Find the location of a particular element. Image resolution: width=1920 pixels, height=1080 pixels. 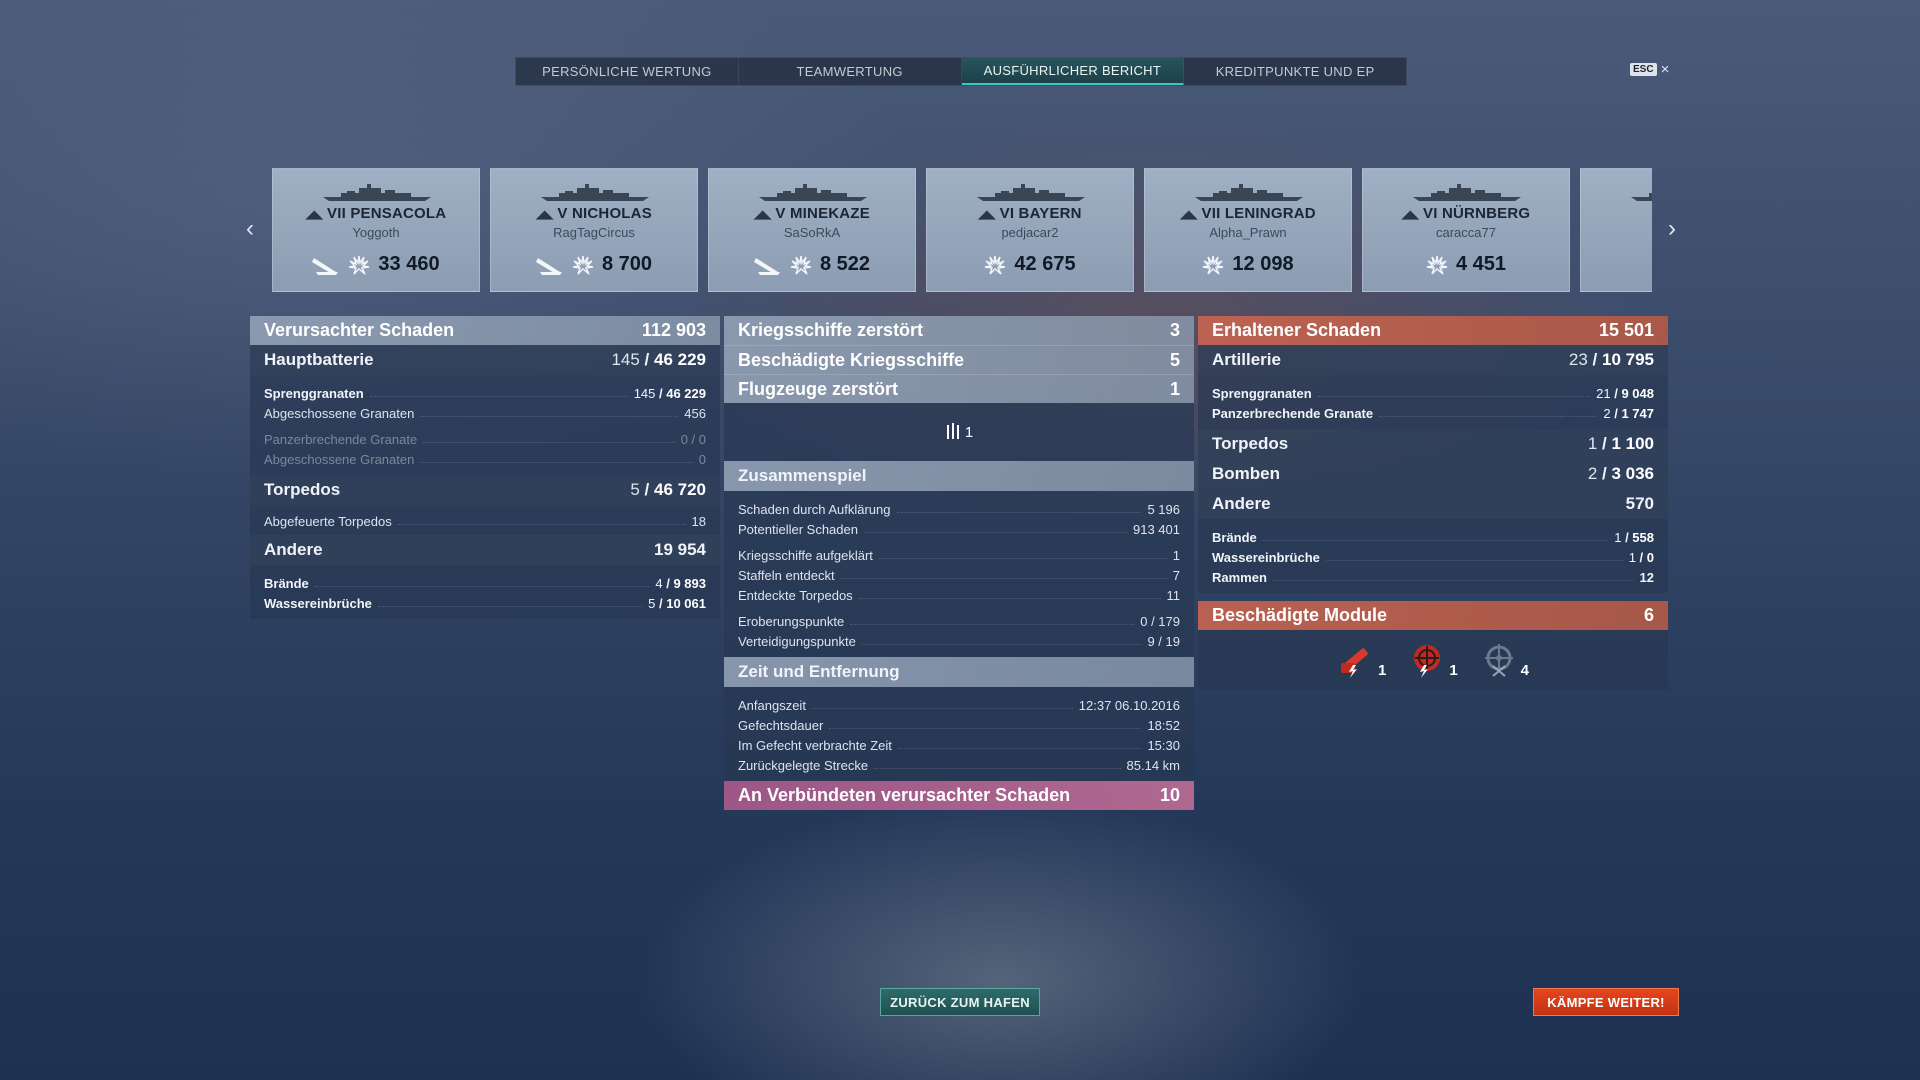

steering-module-item: 4 is located at coordinates (1504, 660).